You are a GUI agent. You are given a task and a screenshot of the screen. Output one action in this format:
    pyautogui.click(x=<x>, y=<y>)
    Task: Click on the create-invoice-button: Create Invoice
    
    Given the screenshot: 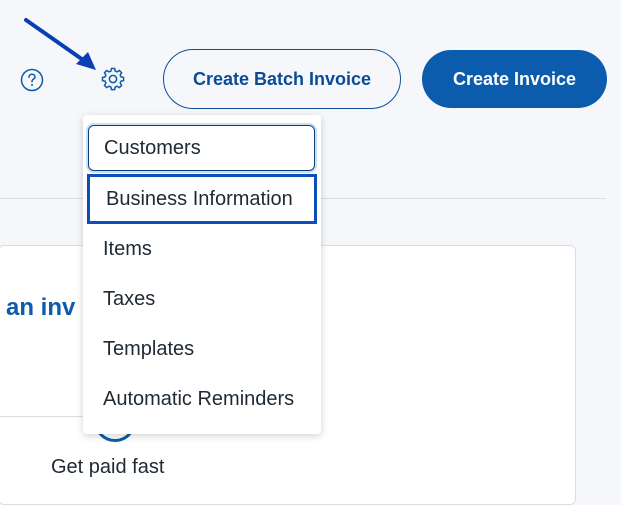 What is the action you would take?
    pyautogui.click(x=514, y=79)
    